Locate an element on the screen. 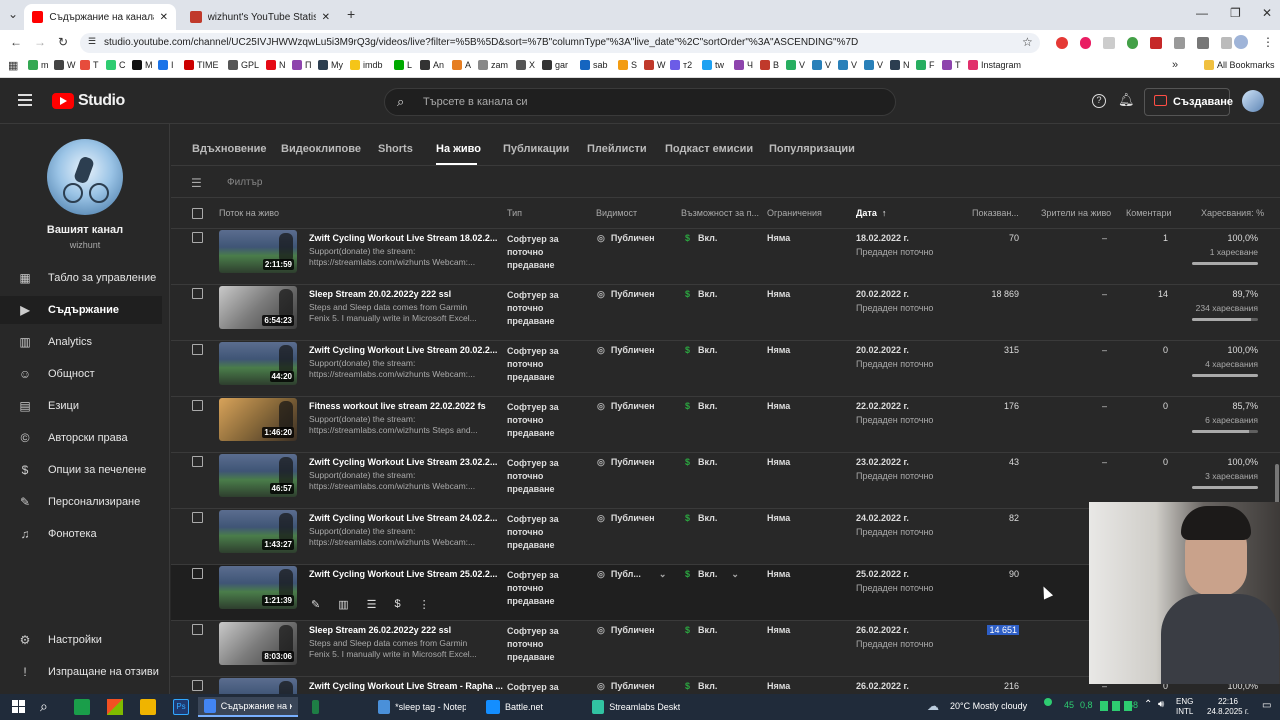  back-icon: ← is located at coordinates (16, 42).